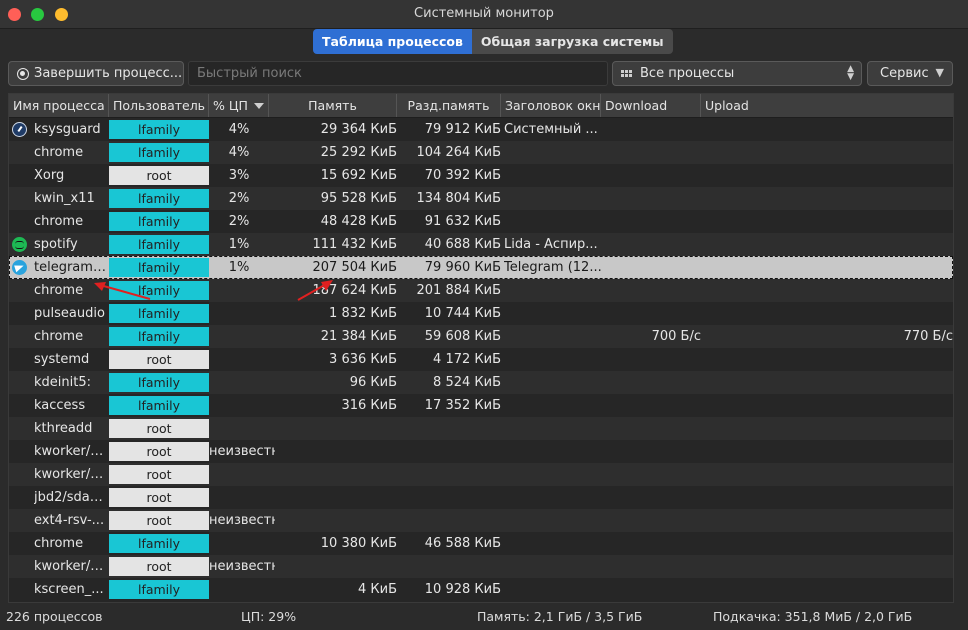 The height and width of the screenshot is (630, 968). I want to click on column-header-download: Download, so click(651, 105).